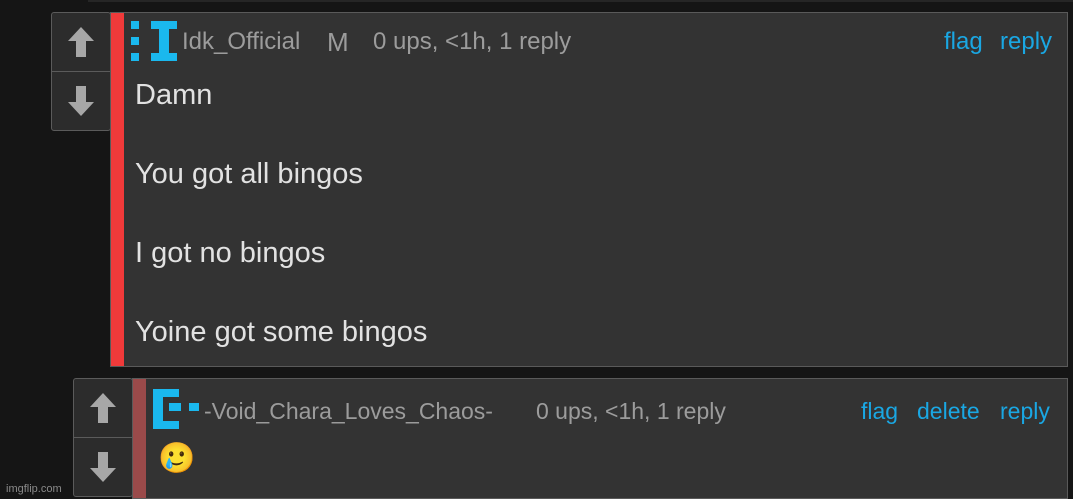  Describe the element at coordinates (174, 95) in the screenshot. I see `comment-line: Damn` at that location.